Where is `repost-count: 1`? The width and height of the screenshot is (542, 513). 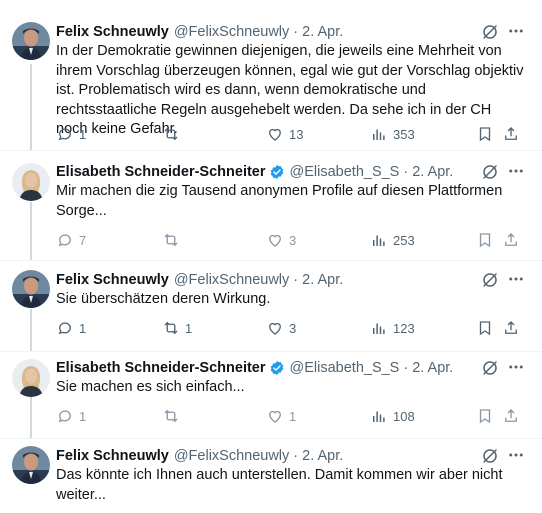
repost-count: 1 is located at coordinates (189, 328).